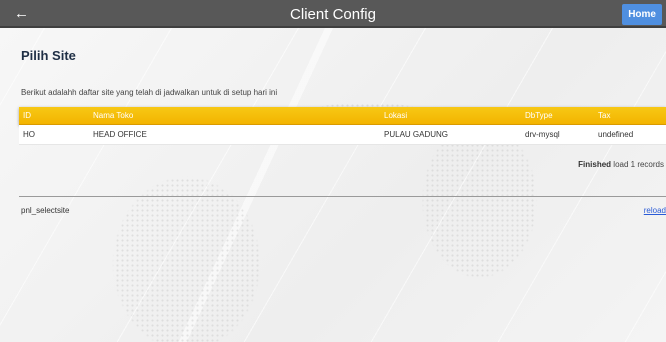 The image size is (666, 342). What do you see at coordinates (29, 134) in the screenshot?
I see `cell-id: HO` at bounding box center [29, 134].